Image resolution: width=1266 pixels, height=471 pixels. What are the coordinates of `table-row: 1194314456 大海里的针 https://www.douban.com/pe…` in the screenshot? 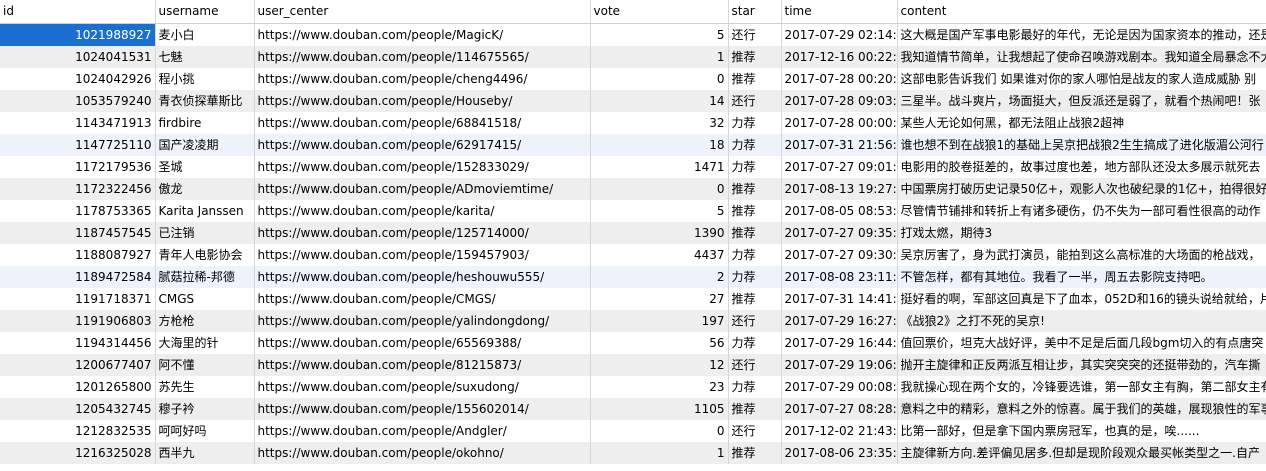 It's located at (633, 342).